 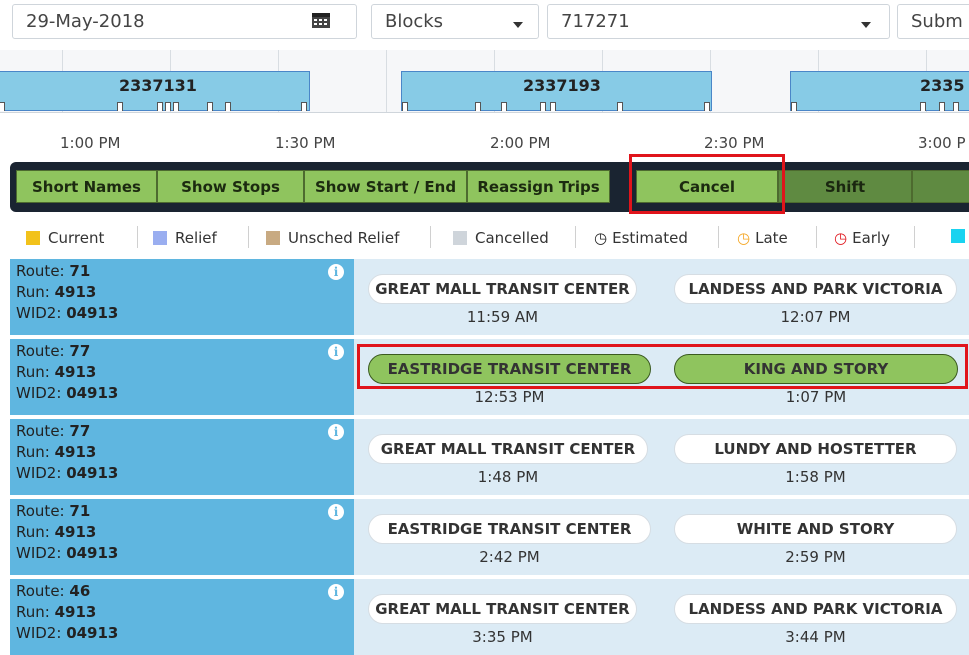 I want to click on swatch-relief, so click(x=160, y=238).